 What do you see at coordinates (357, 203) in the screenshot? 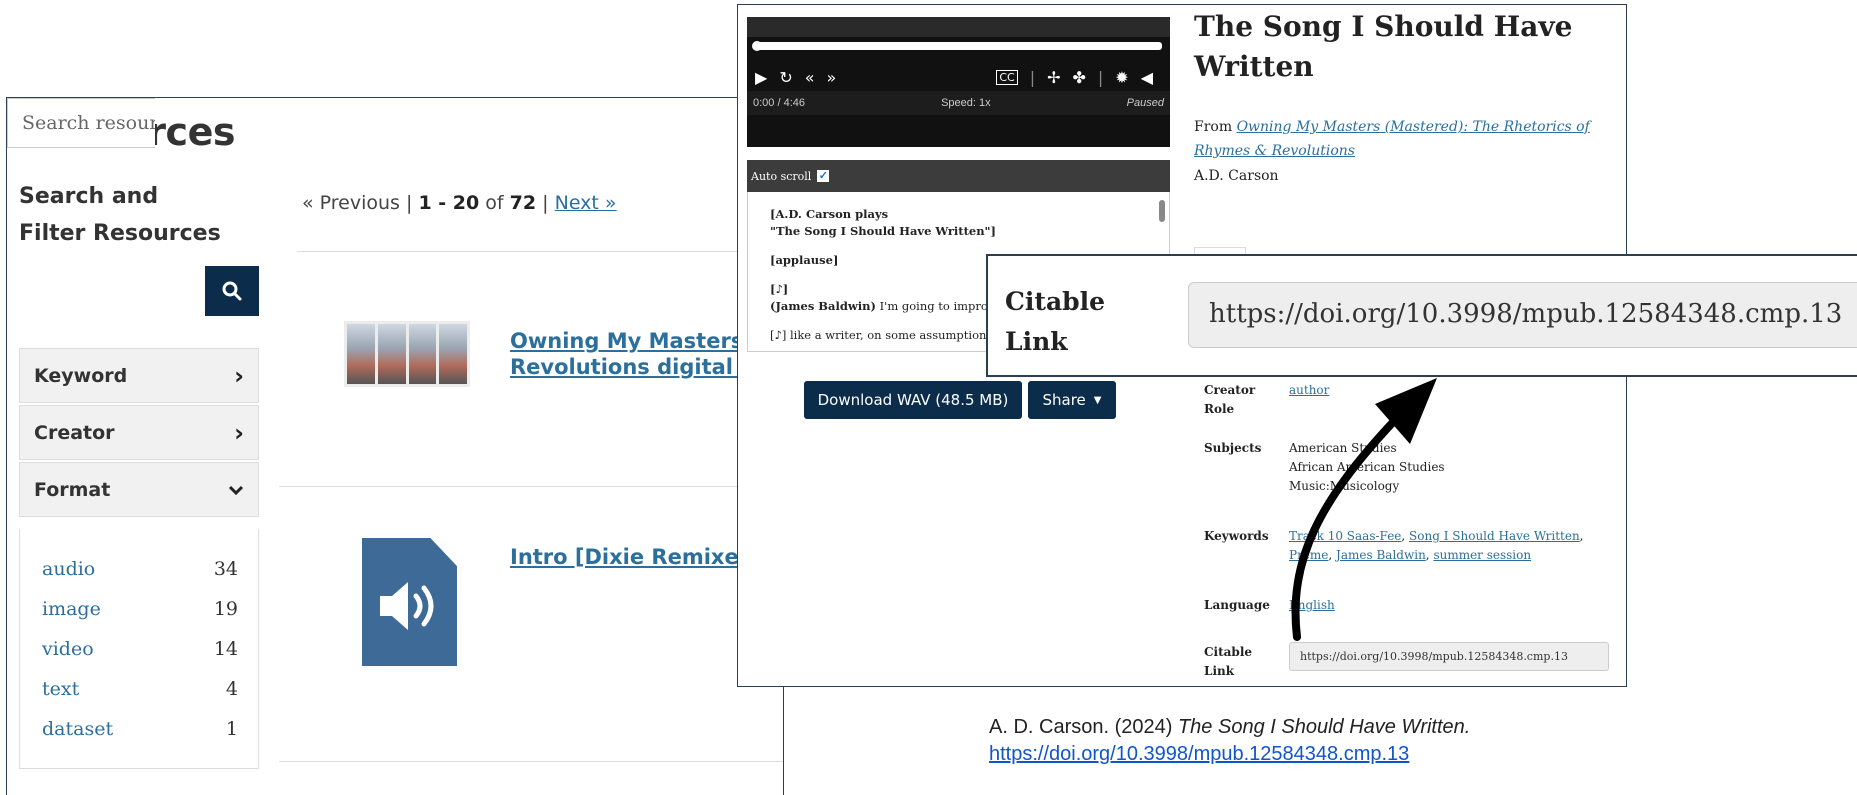
I see `pager-prev: « Previous |` at bounding box center [357, 203].